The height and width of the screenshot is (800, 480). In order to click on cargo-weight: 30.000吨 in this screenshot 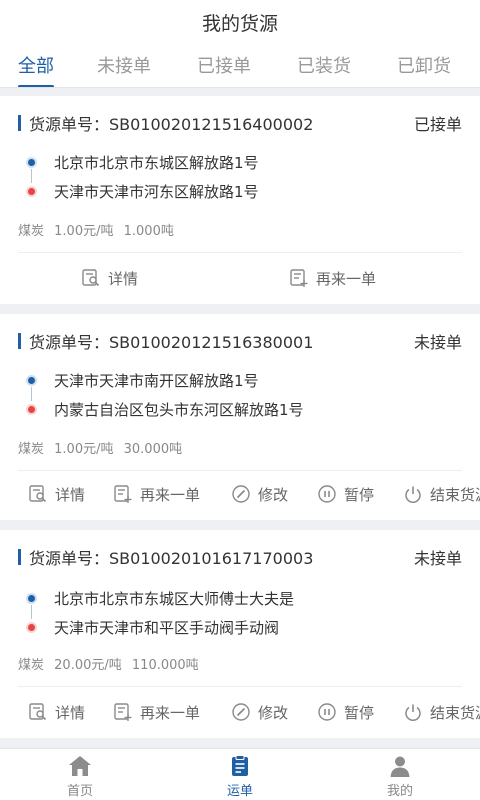, I will do `click(153, 449)`.